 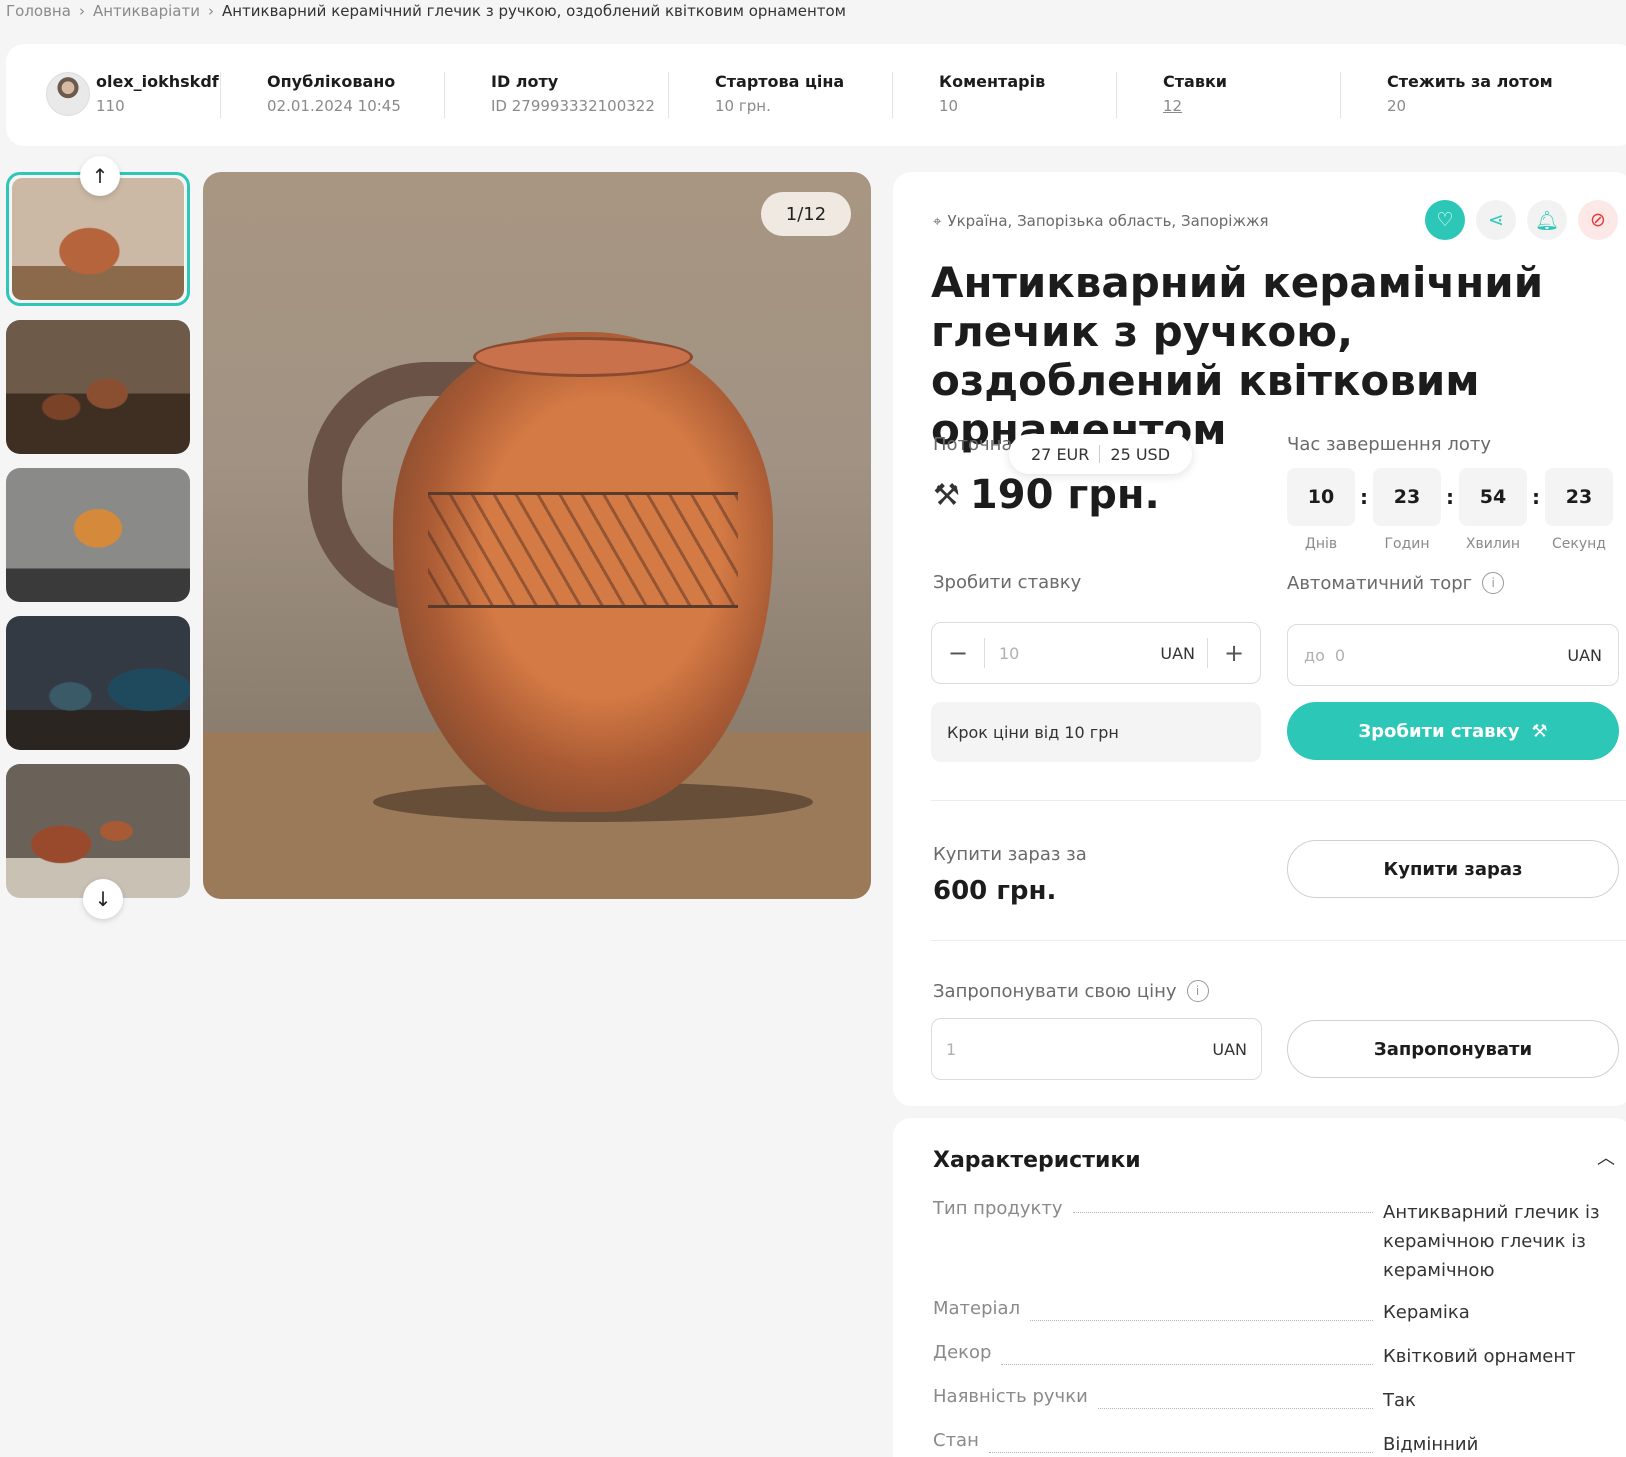 What do you see at coordinates (1453, 1049) in the screenshot?
I see `offer-button: Запропонувати` at bounding box center [1453, 1049].